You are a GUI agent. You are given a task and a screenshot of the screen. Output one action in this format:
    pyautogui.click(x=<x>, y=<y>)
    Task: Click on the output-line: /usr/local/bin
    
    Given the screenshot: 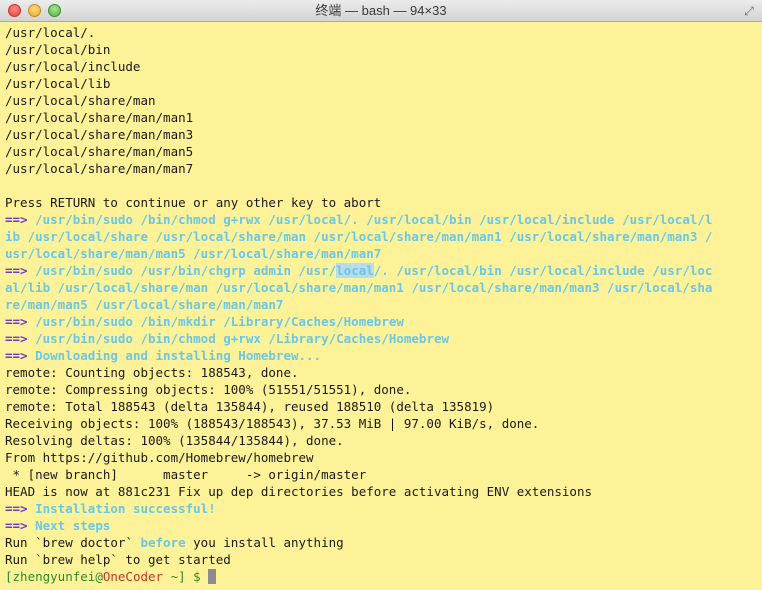 What is the action you would take?
    pyautogui.click(x=58, y=49)
    